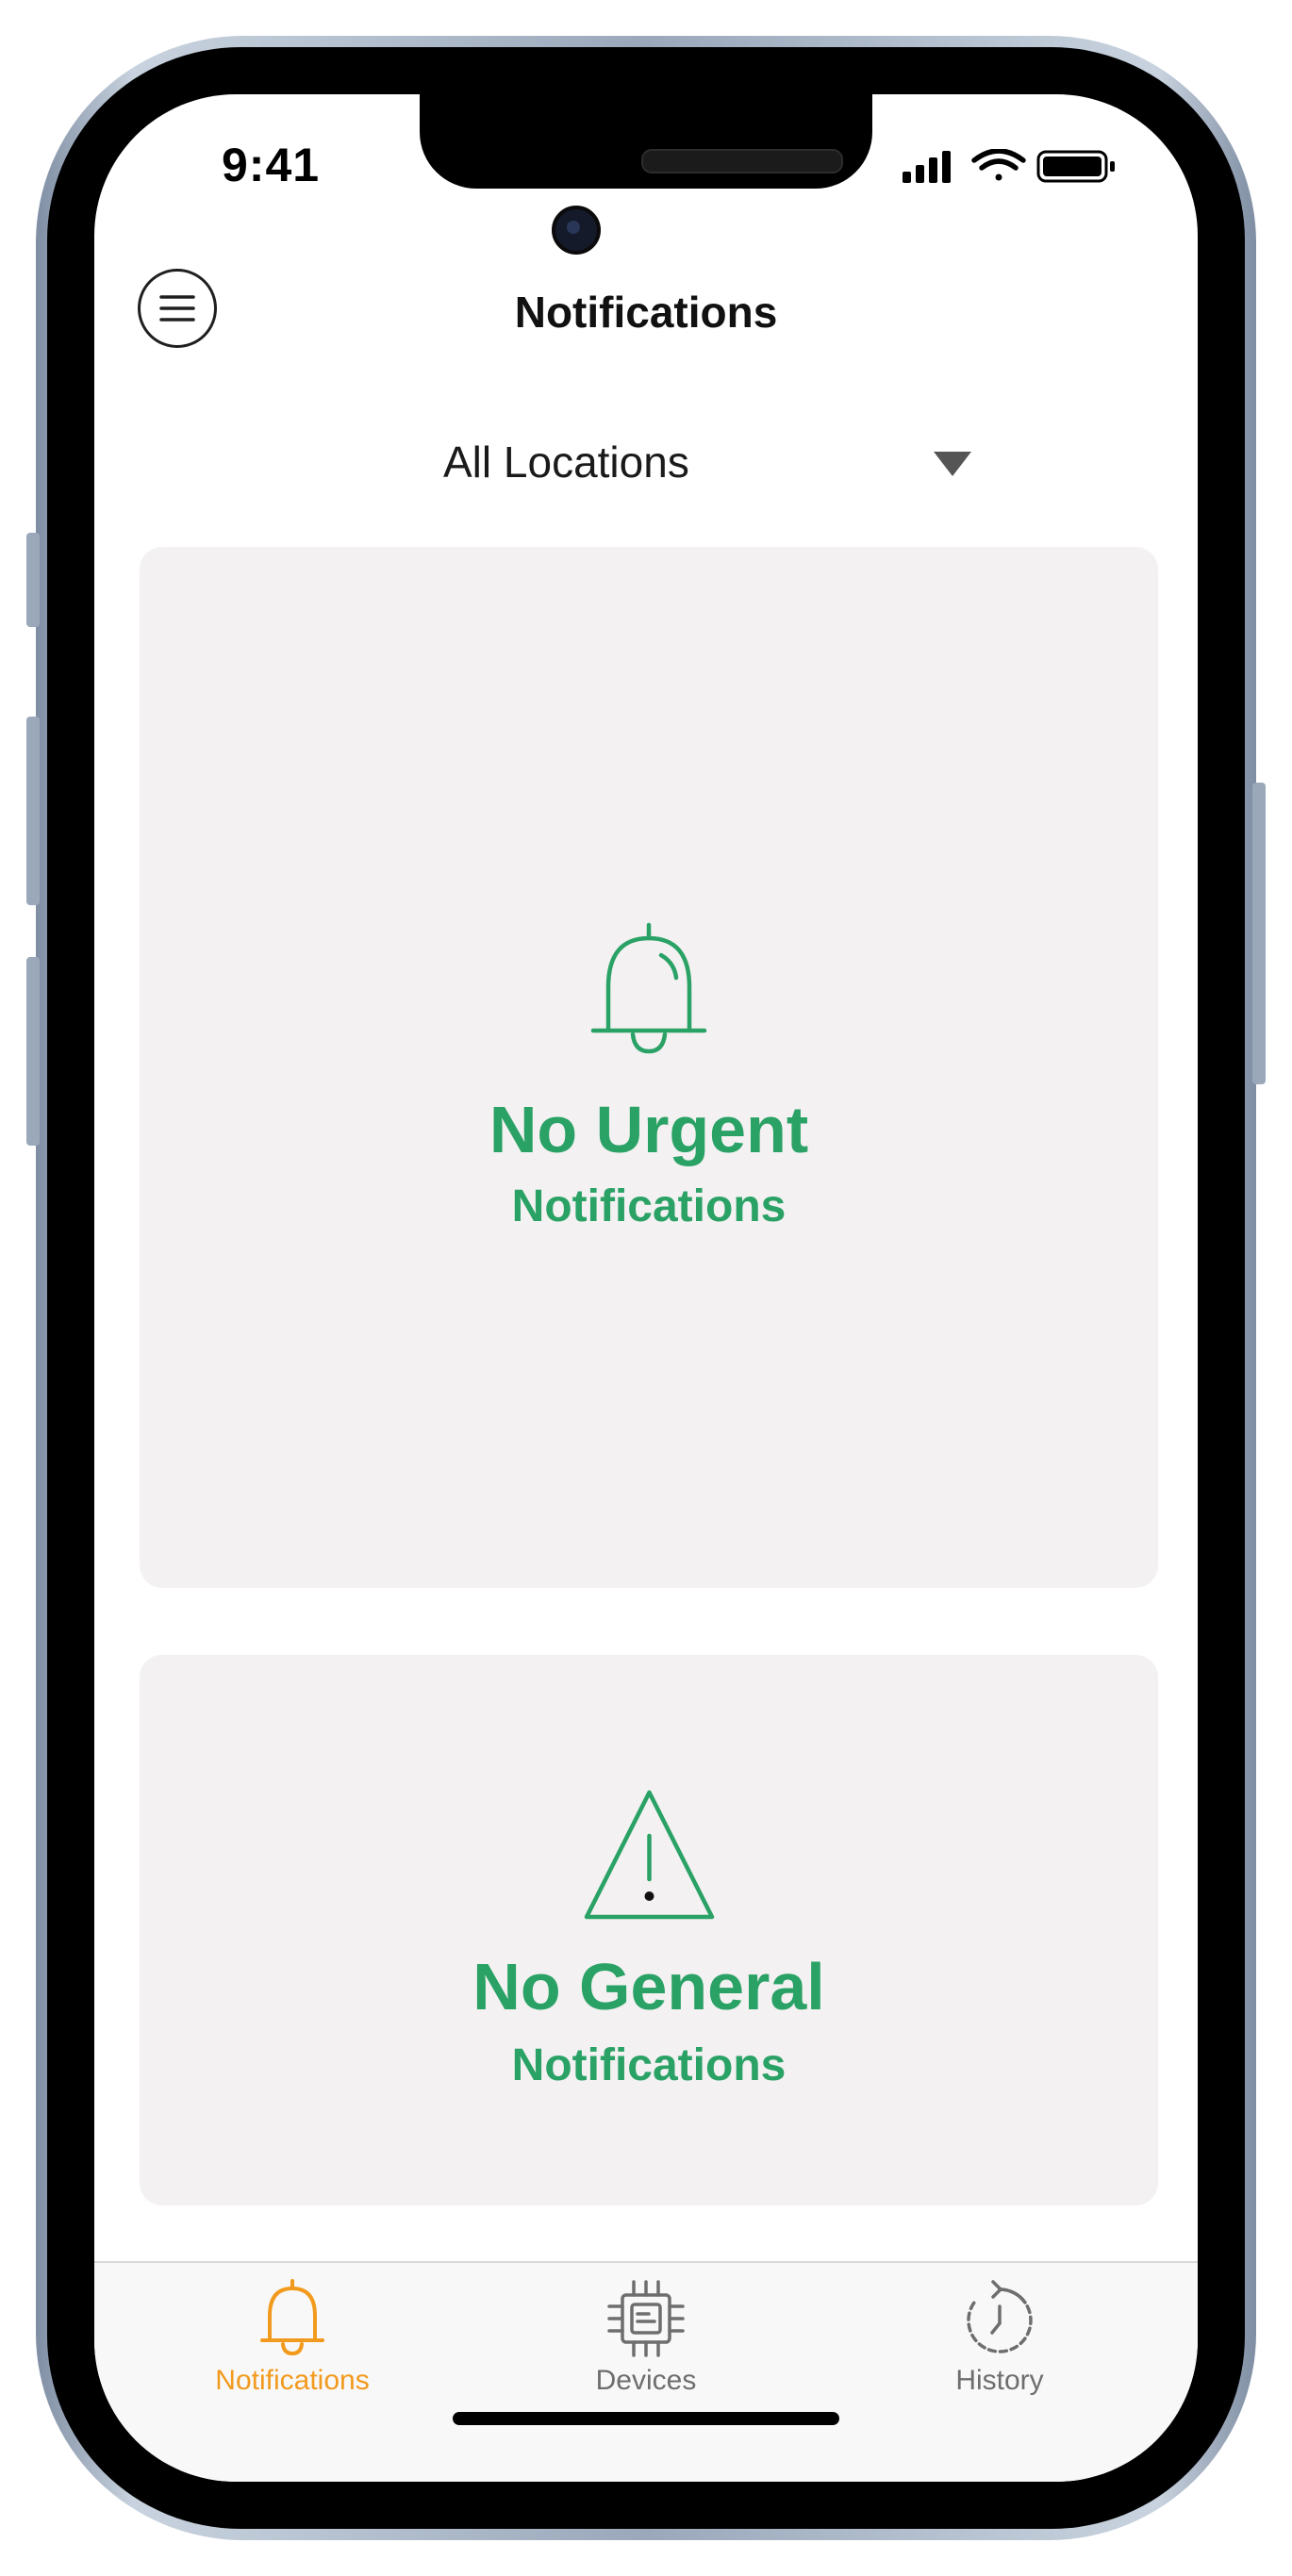 The image size is (1292, 2576). I want to click on location-dropdown: All Locations, so click(759, 462).